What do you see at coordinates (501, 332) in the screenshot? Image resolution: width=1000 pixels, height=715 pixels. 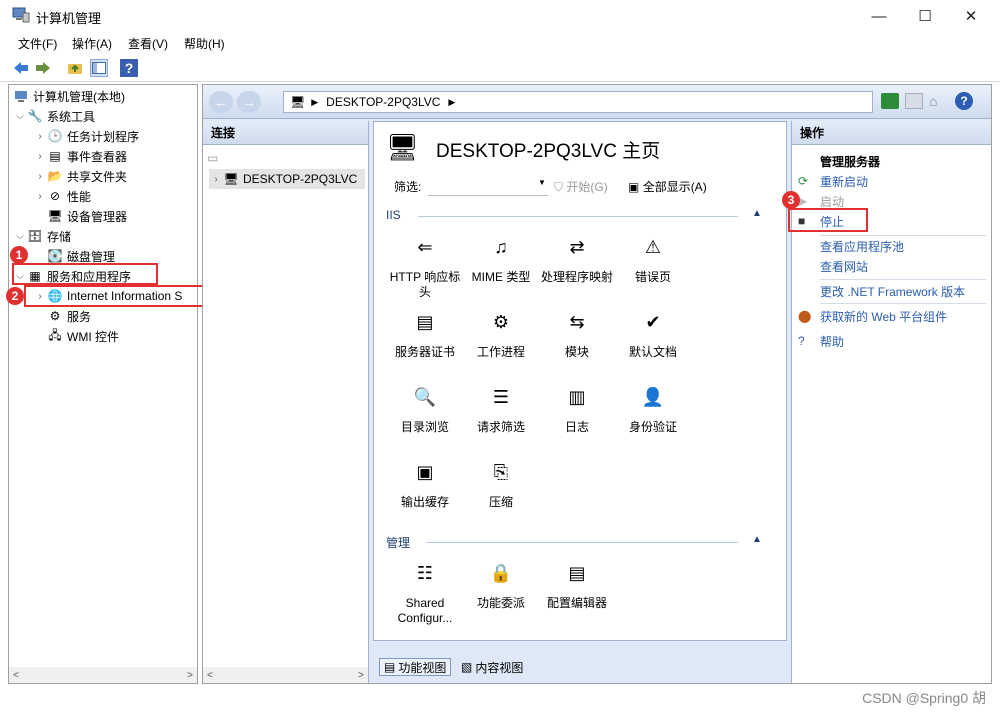 I see `feature-worker-processes: ⚙ 工作进程` at bounding box center [501, 332].